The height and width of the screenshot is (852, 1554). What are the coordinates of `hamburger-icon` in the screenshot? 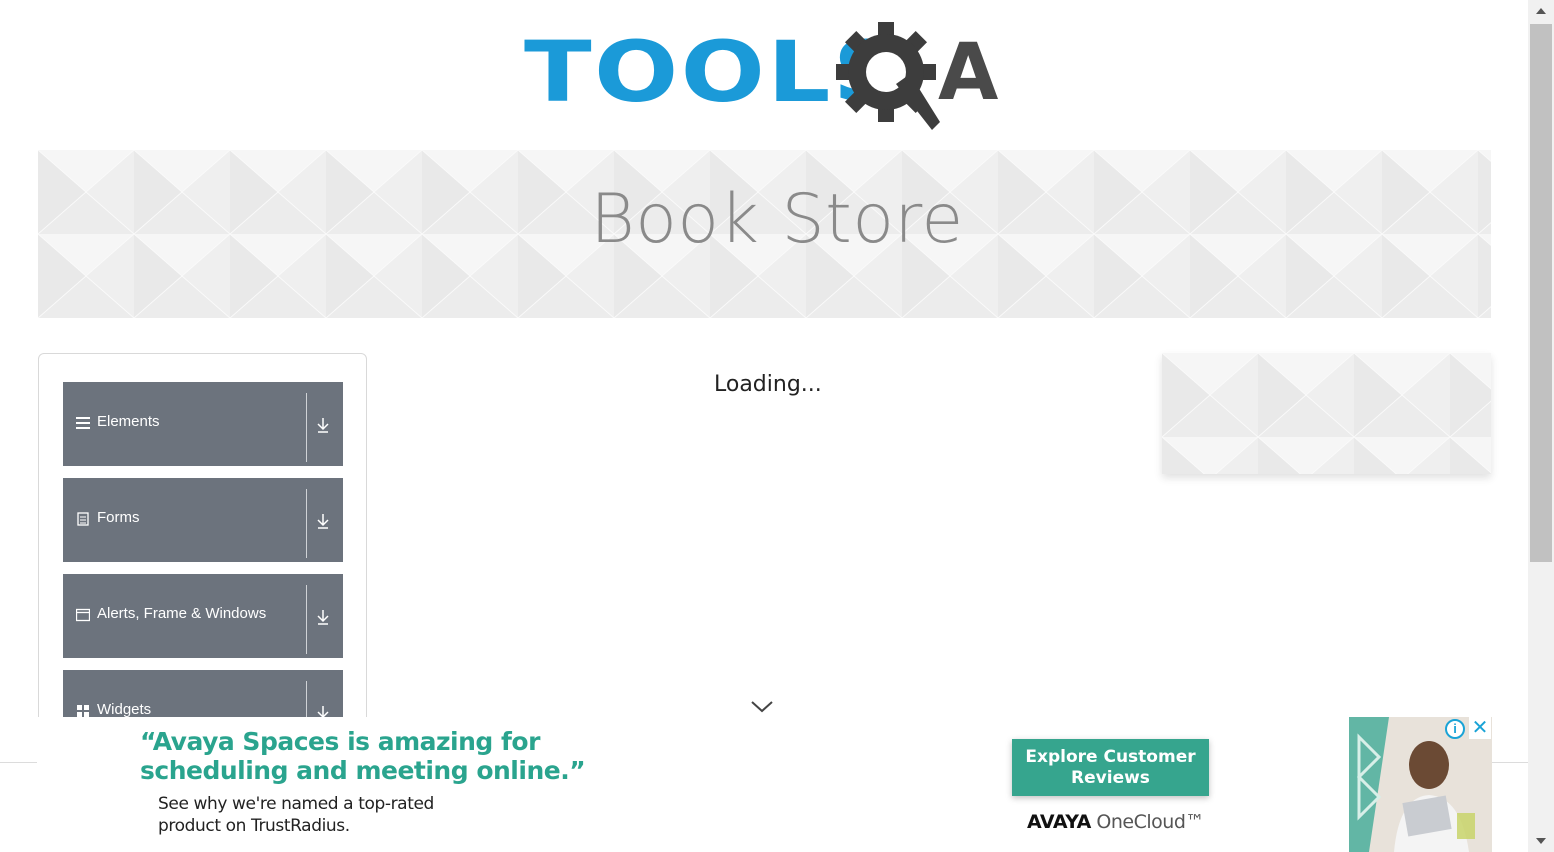 It's located at (83, 423).